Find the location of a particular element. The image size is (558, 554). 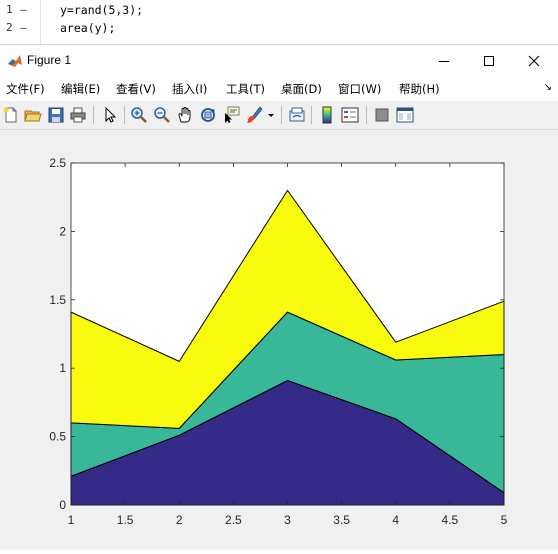

code-text: area(y); is located at coordinates (87, 28).